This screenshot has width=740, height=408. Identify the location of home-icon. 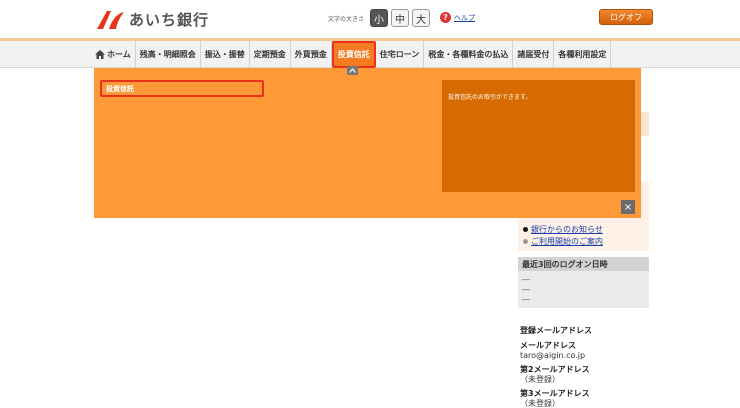
(100, 54).